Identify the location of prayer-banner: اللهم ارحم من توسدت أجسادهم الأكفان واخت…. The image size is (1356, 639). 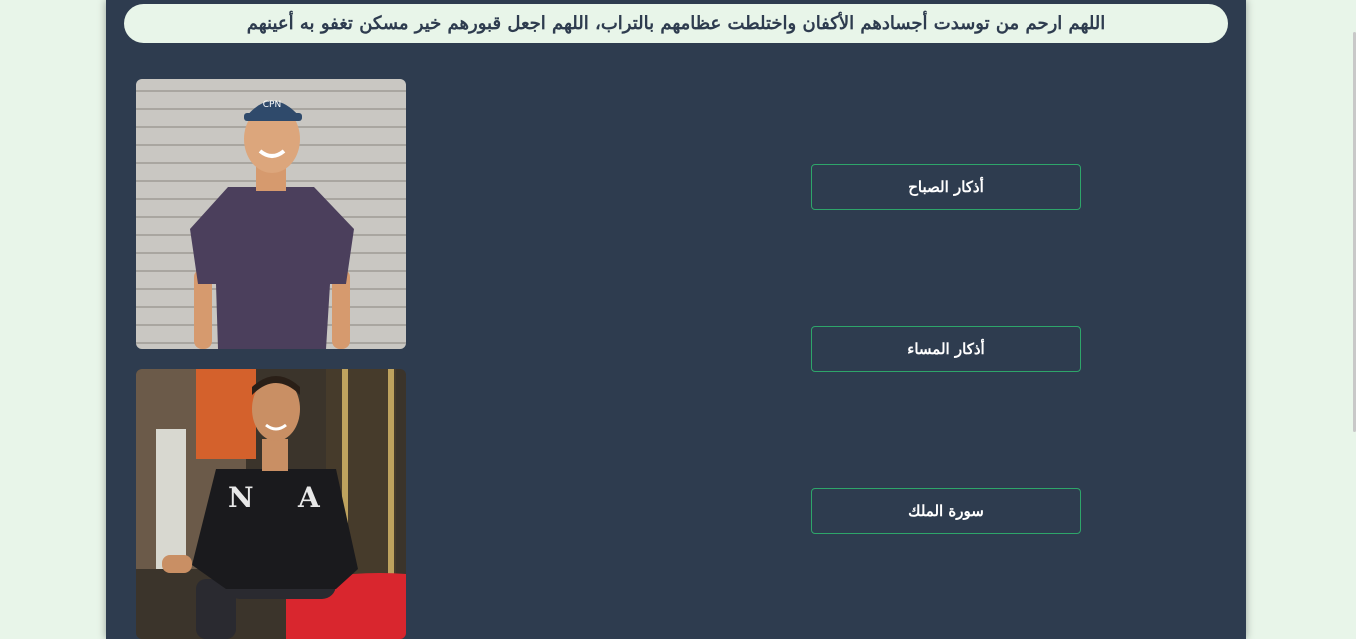
(676, 23).